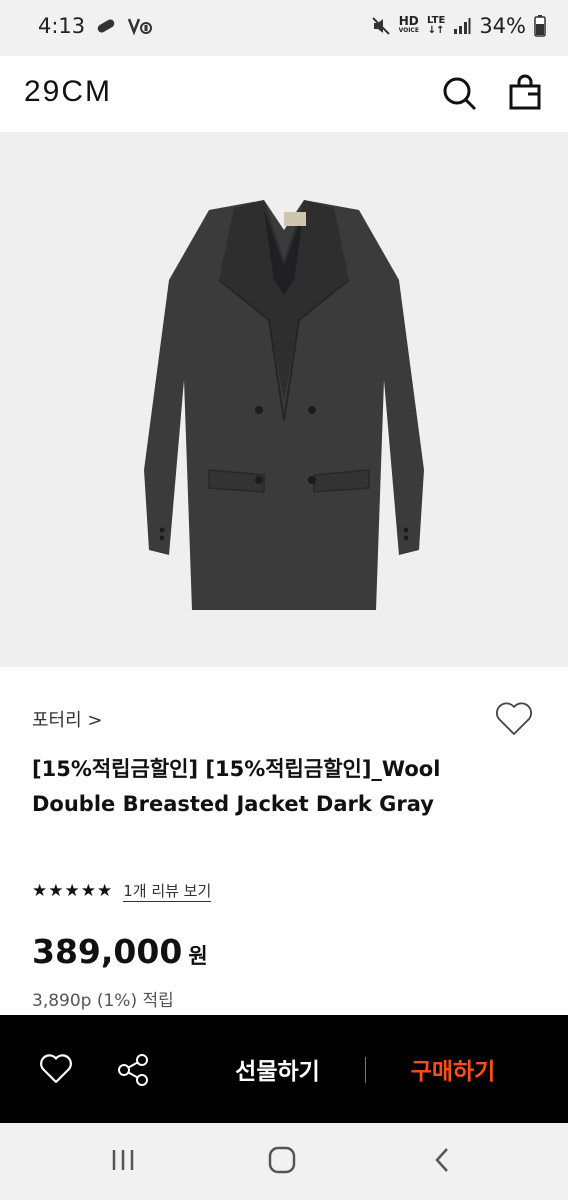 This screenshot has width=568, height=1200. Describe the element at coordinates (167, 891) in the screenshot. I see `review-link: 1개 리뷰 보기` at that location.